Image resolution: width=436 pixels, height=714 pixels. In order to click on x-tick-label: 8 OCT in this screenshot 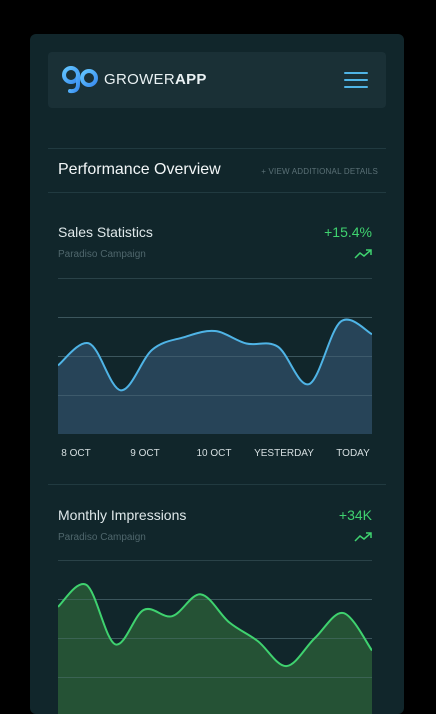, I will do `click(75, 453)`.